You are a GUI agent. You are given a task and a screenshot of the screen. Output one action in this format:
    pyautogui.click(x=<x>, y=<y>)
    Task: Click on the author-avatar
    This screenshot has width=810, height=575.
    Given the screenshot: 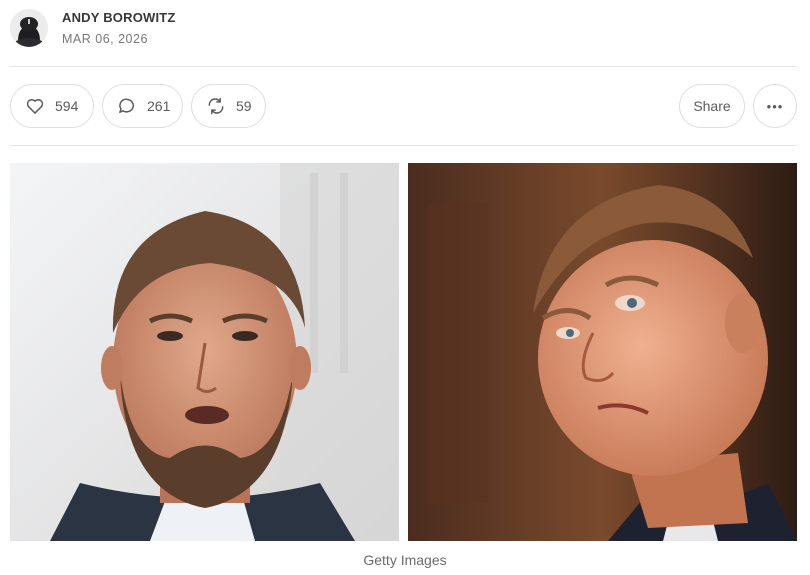 What is the action you would take?
    pyautogui.click(x=29, y=28)
    